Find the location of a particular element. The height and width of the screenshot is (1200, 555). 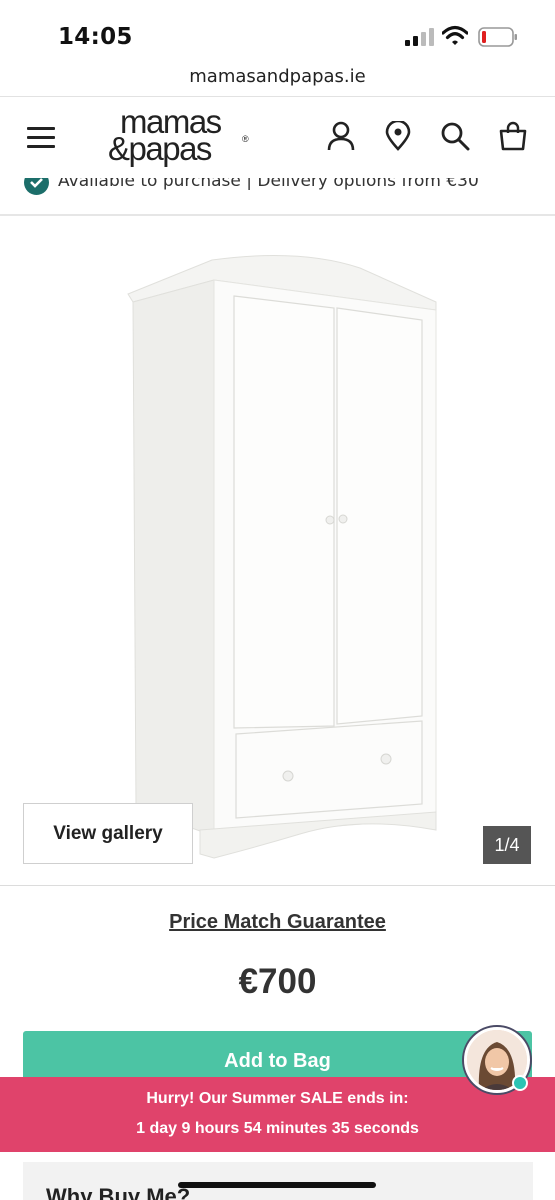

address-bar: mamasandpapas.ie is located at coordinates (277, 79).